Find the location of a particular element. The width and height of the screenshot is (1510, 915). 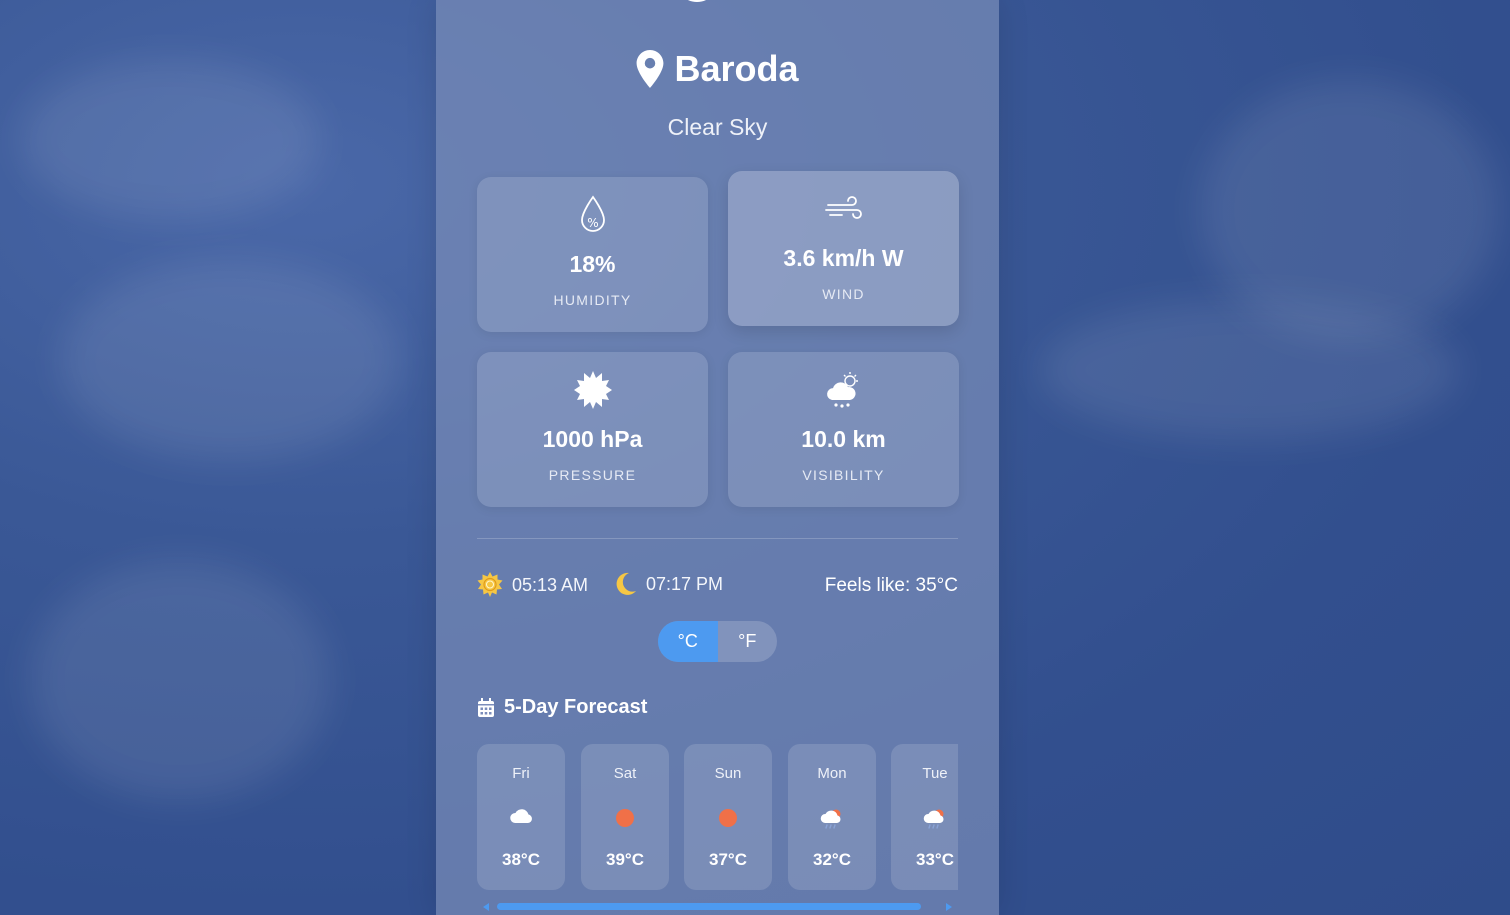

section-divider is located at coordinates (717, 538).